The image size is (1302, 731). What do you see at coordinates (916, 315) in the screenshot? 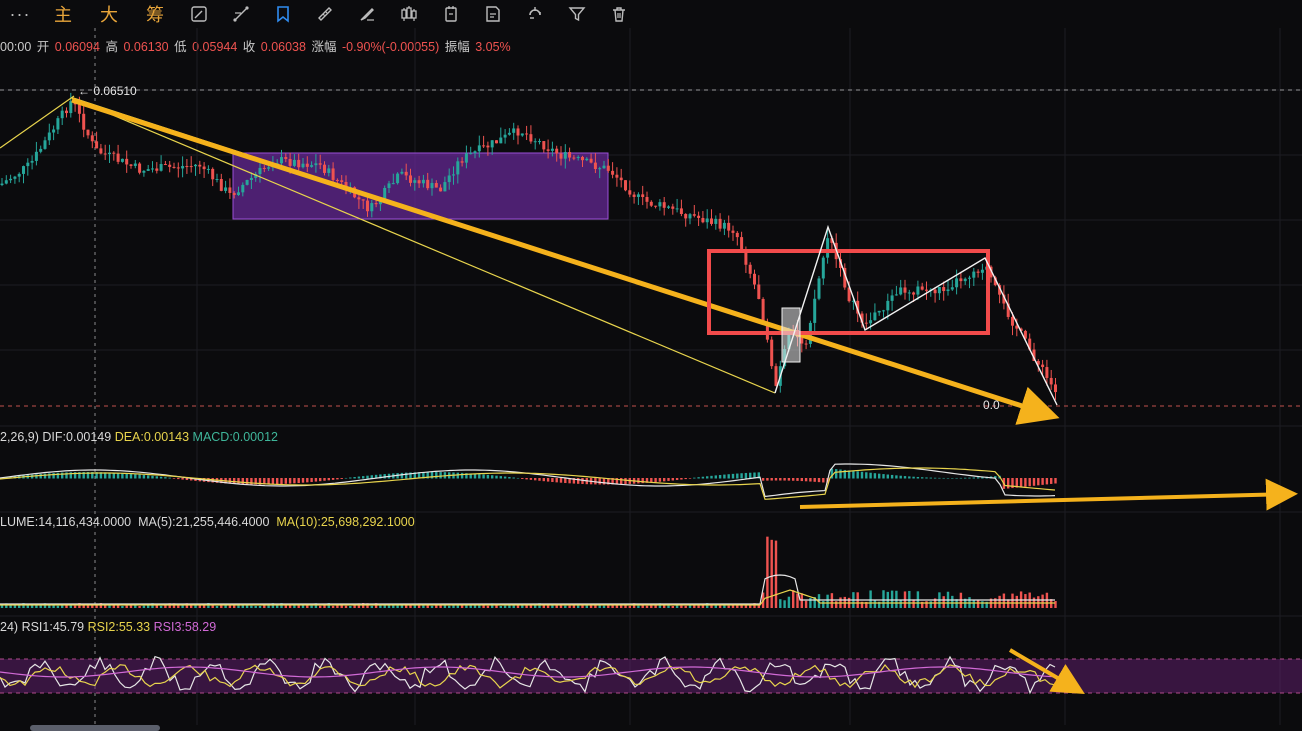
I see `zigzag-pattern` at bounding box center [916, 315].